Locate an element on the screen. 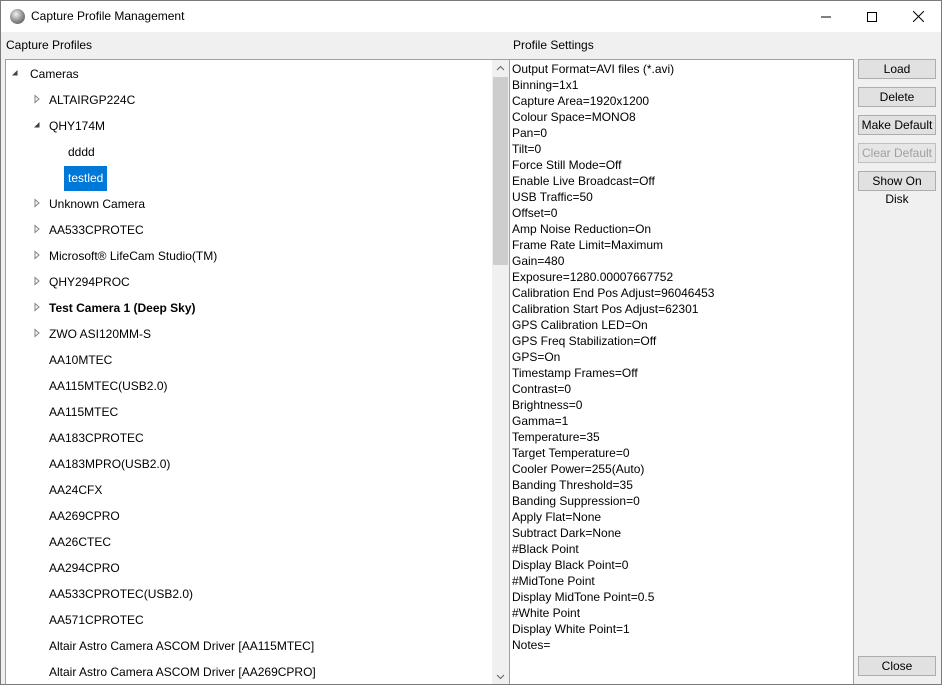 The image size is (942, 685). tree-item-altairgp224c: ALTAIRGP224C is located at coordinates (249, 100).